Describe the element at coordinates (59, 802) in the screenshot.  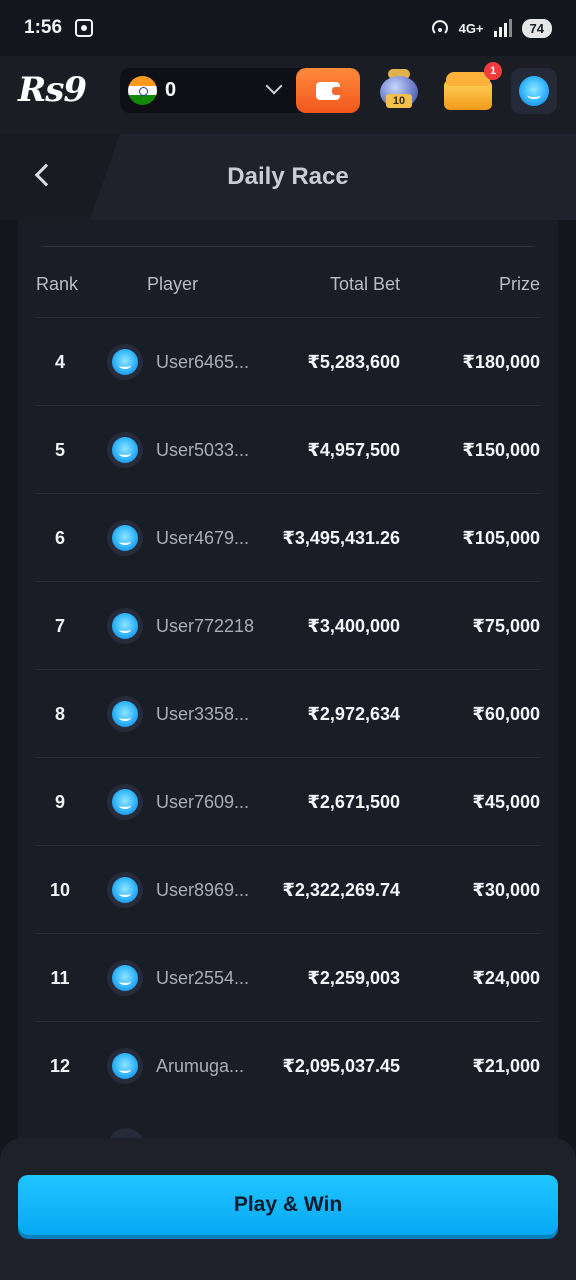
I see `rank-cell: 9` at that location.